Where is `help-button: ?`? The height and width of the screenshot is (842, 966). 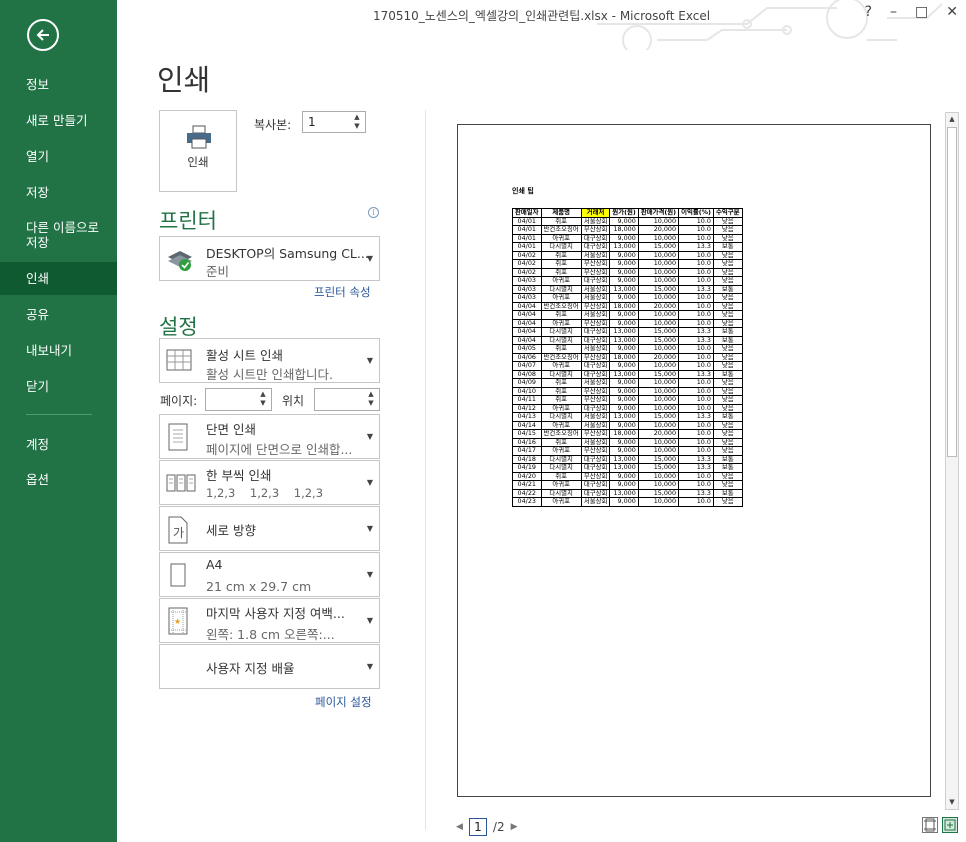 help-button: ? is located at coordinates (868, 12).